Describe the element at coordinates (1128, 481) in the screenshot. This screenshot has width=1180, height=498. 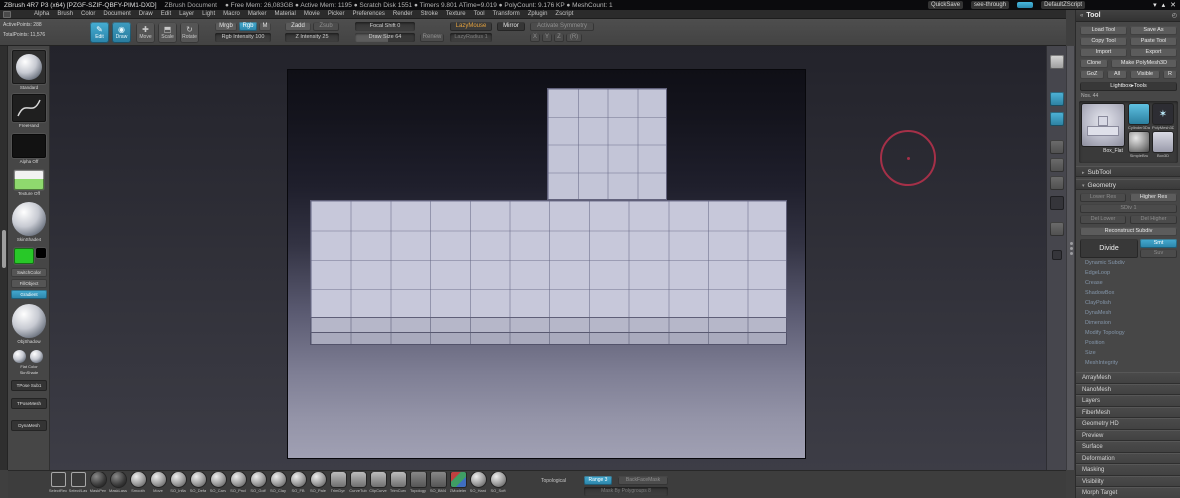
I see `palette-section-header: Visibility` at that location.